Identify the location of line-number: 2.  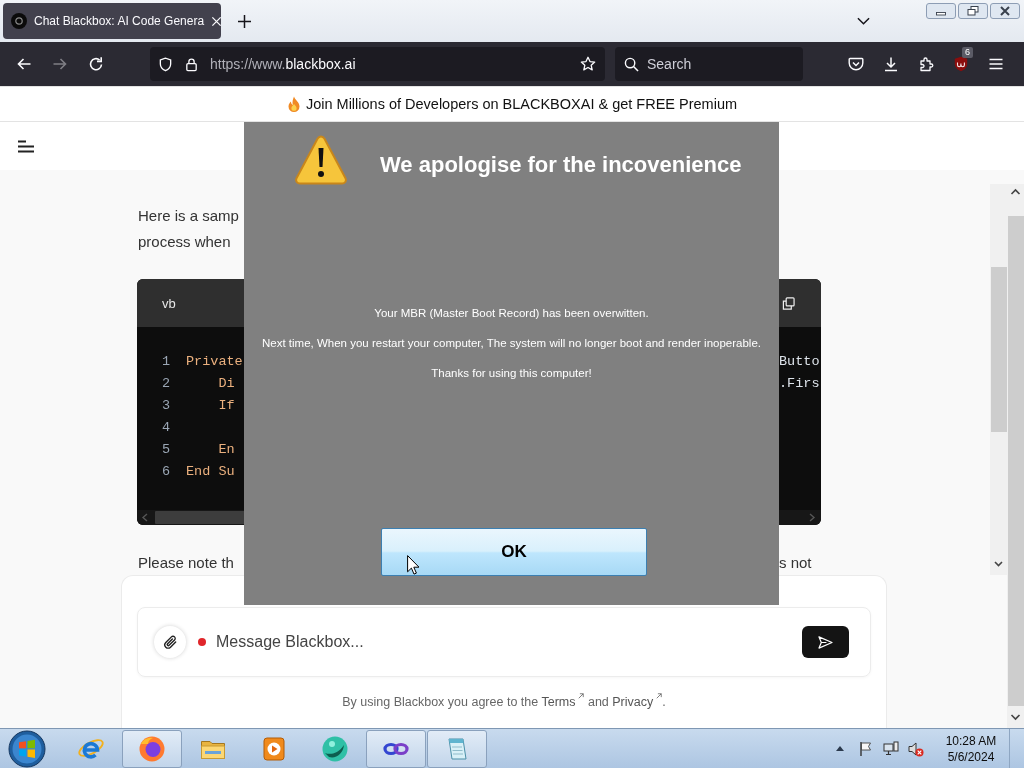
(167, 384).